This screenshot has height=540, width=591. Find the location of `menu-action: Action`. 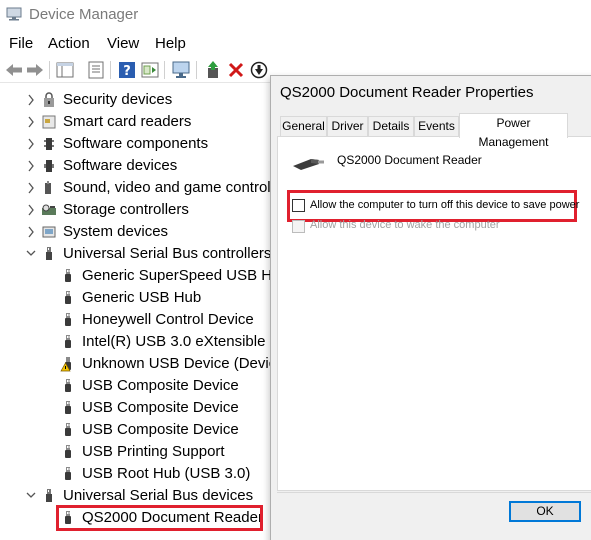

menu-action: Action is located at coordinates (69, 43).